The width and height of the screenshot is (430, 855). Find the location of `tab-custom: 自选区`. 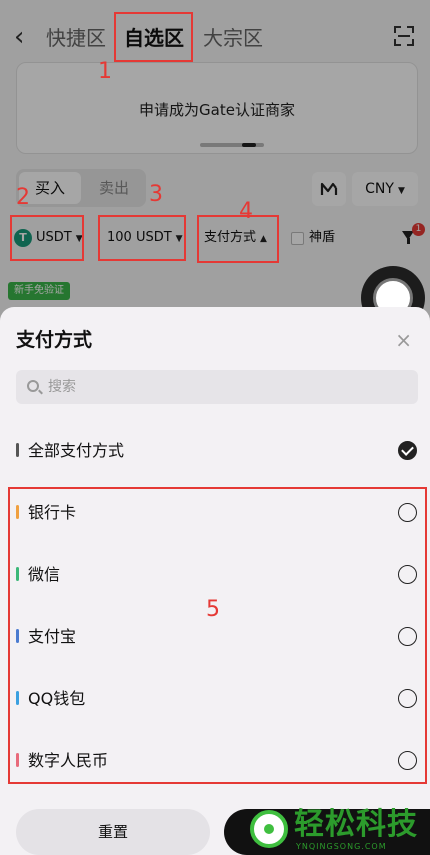

tab-custom: 自选区 is located at coordinates (154, 38).